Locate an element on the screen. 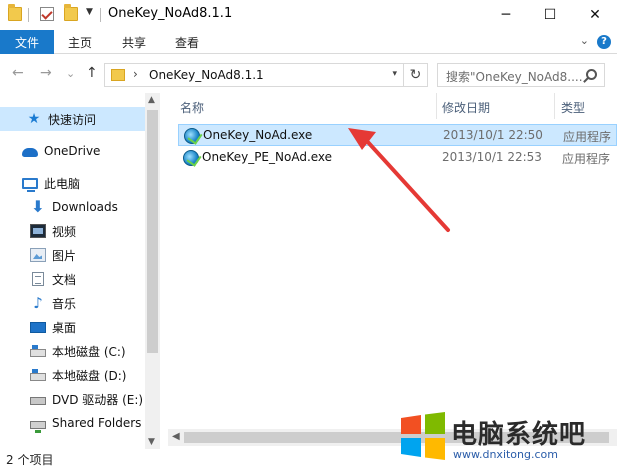  watermark-title: 电脑系统吧 is located at coordinates (519, 435).